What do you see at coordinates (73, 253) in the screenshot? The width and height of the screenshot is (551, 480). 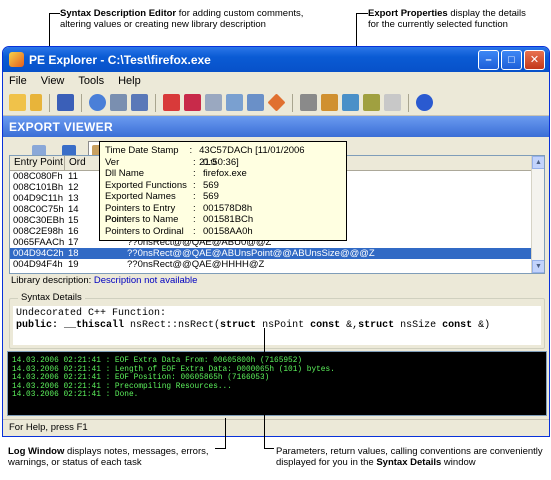 I see `cell-ord: 18` at bounding box center [73, 253].